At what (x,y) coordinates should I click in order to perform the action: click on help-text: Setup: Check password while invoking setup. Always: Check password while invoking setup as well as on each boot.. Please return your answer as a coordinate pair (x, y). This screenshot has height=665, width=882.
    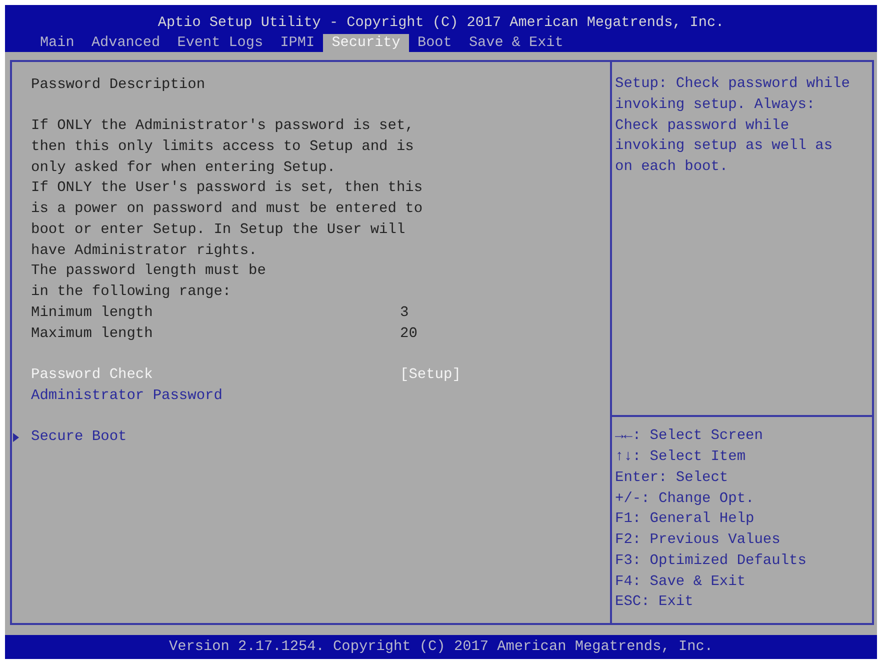
    Looking at the image, I should click on (732, 126).